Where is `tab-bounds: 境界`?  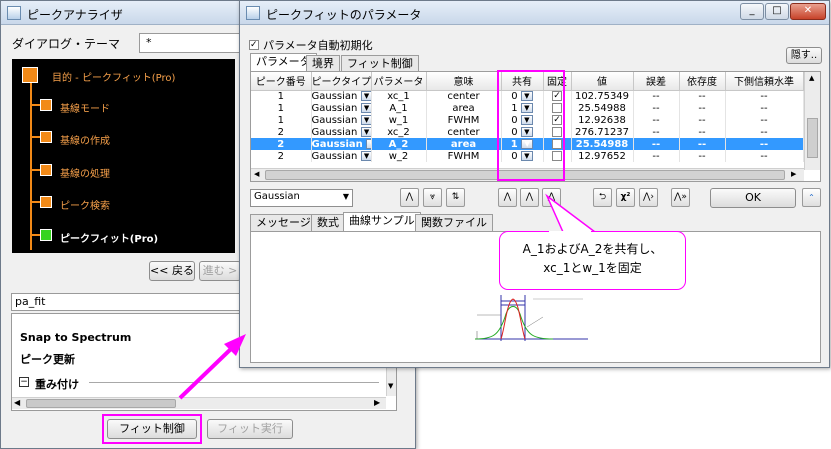
tab-bounds: 境界 is located at coordinates (323, 63).